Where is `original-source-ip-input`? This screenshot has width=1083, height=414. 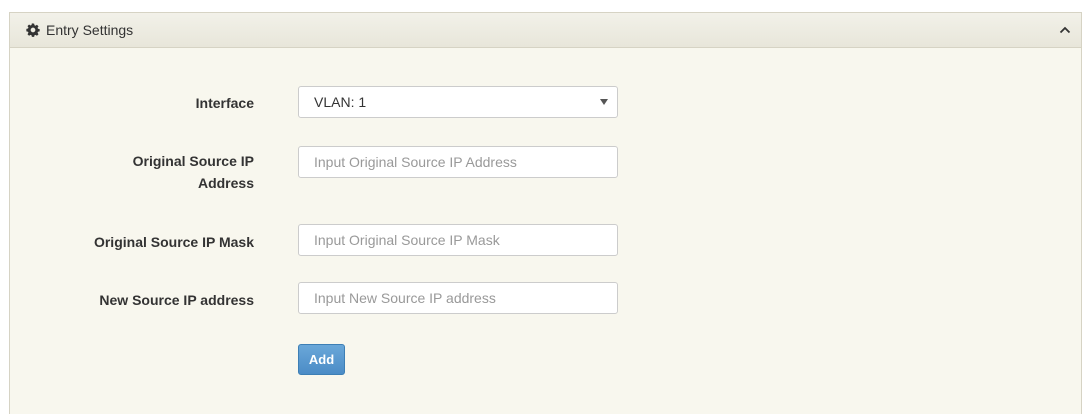
original-source-ip-input is located at coordinates (458, 162).